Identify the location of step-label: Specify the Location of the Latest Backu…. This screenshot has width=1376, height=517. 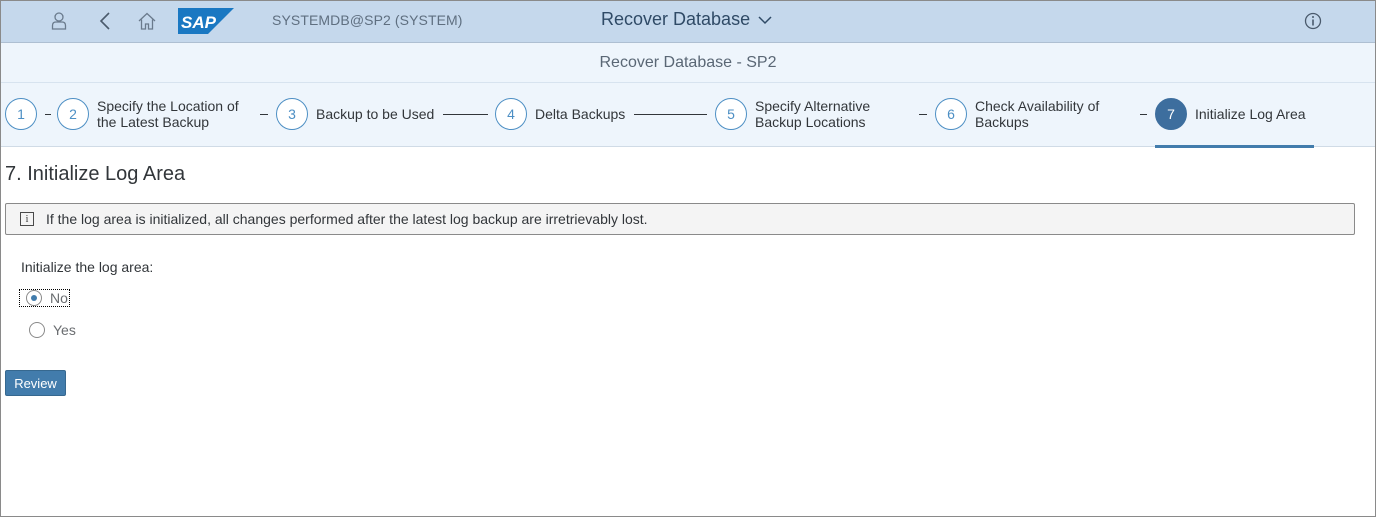
(168, 114).